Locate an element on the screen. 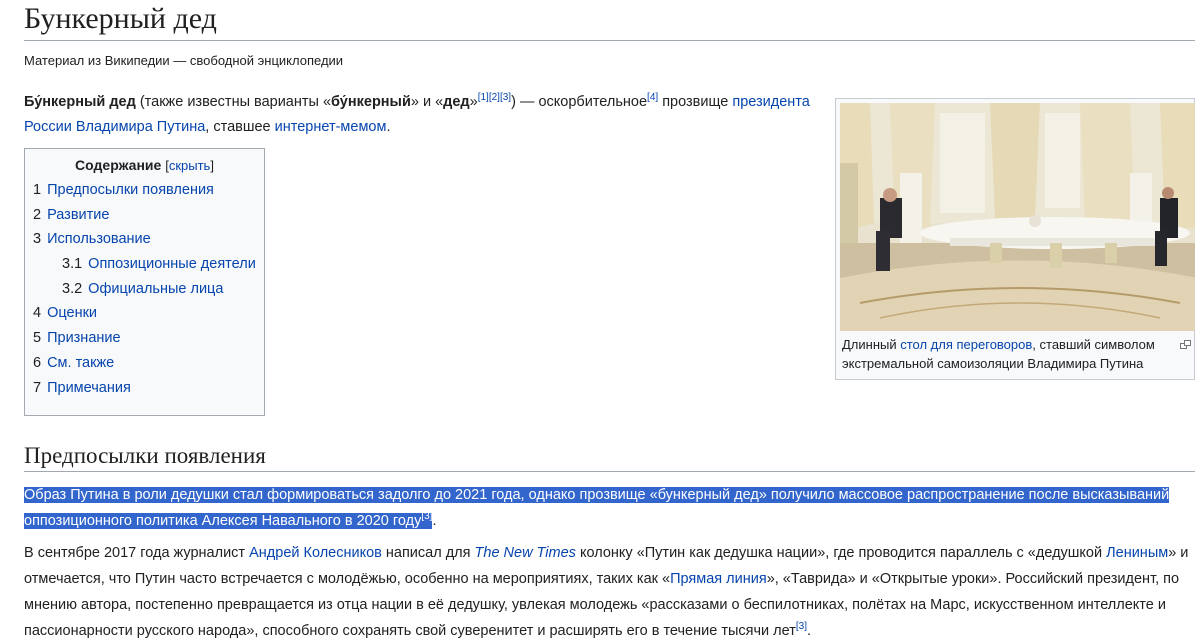  toc-number: 3 is located at coordinates (37, 239).